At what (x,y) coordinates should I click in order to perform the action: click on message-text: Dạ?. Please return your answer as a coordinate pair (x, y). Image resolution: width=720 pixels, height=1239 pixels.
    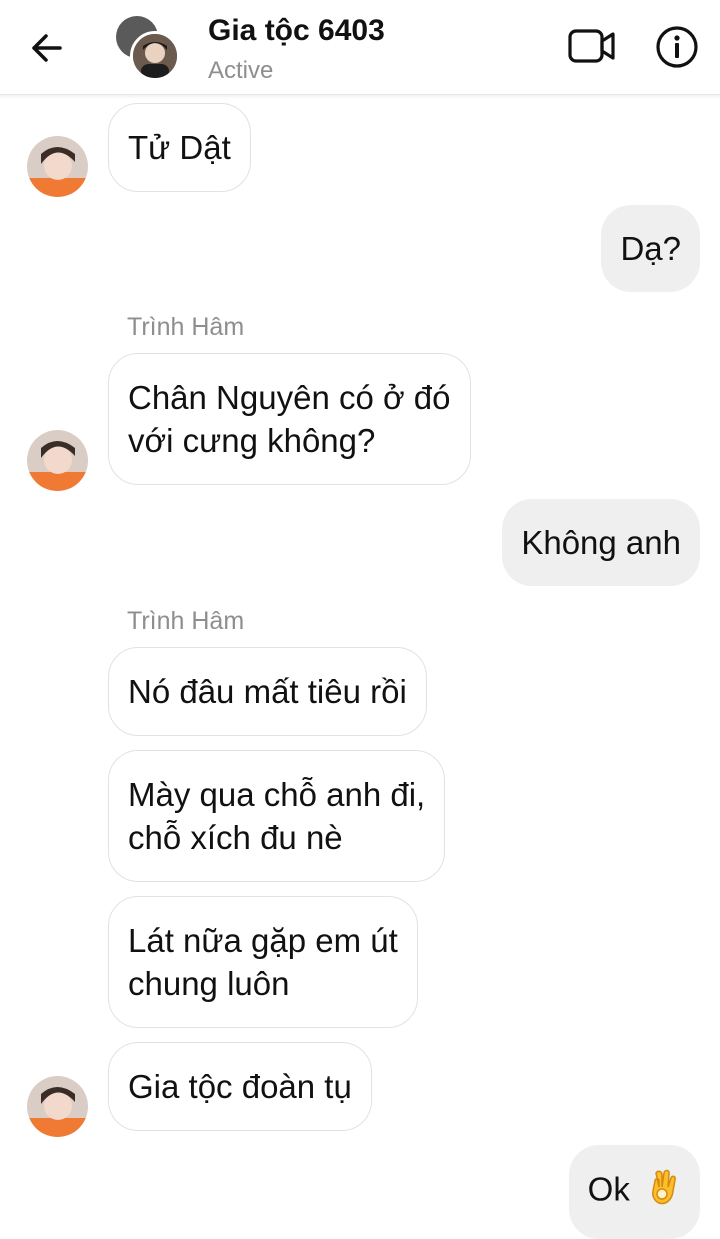
    Looking at the image, I should click on (650, 248).